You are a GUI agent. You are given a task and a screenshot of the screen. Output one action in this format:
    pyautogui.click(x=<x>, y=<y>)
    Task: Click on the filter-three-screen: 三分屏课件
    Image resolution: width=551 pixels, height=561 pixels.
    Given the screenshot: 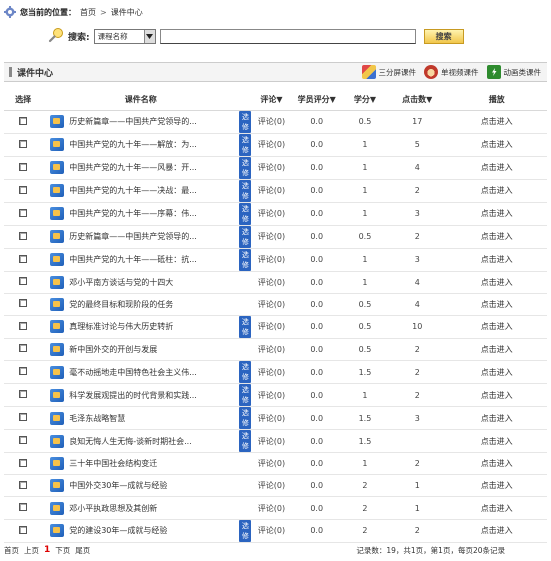 What is the action you would take?
    pyautogui.click(x=388, y=72)
    